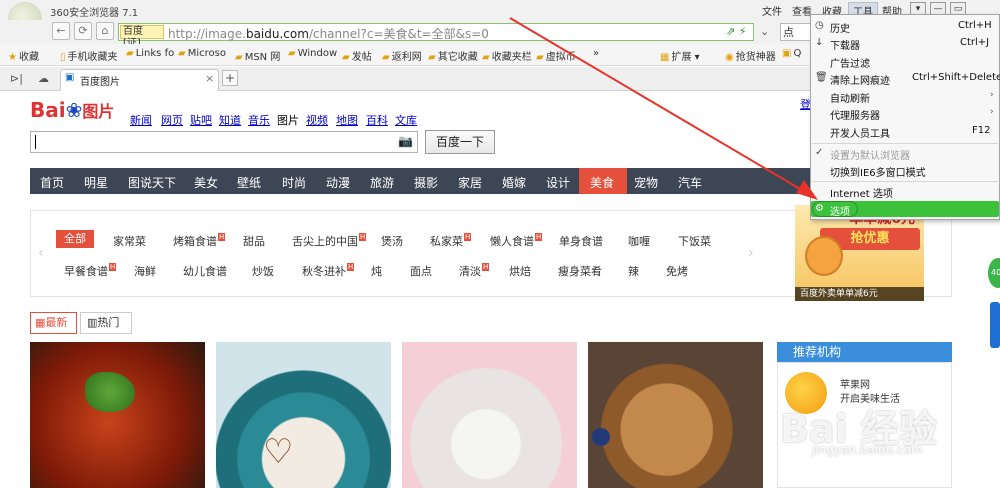  Describe the element at coordinates (53, 323) in the screenshot. I see `sort-newest-button: ▦最新` at that location.